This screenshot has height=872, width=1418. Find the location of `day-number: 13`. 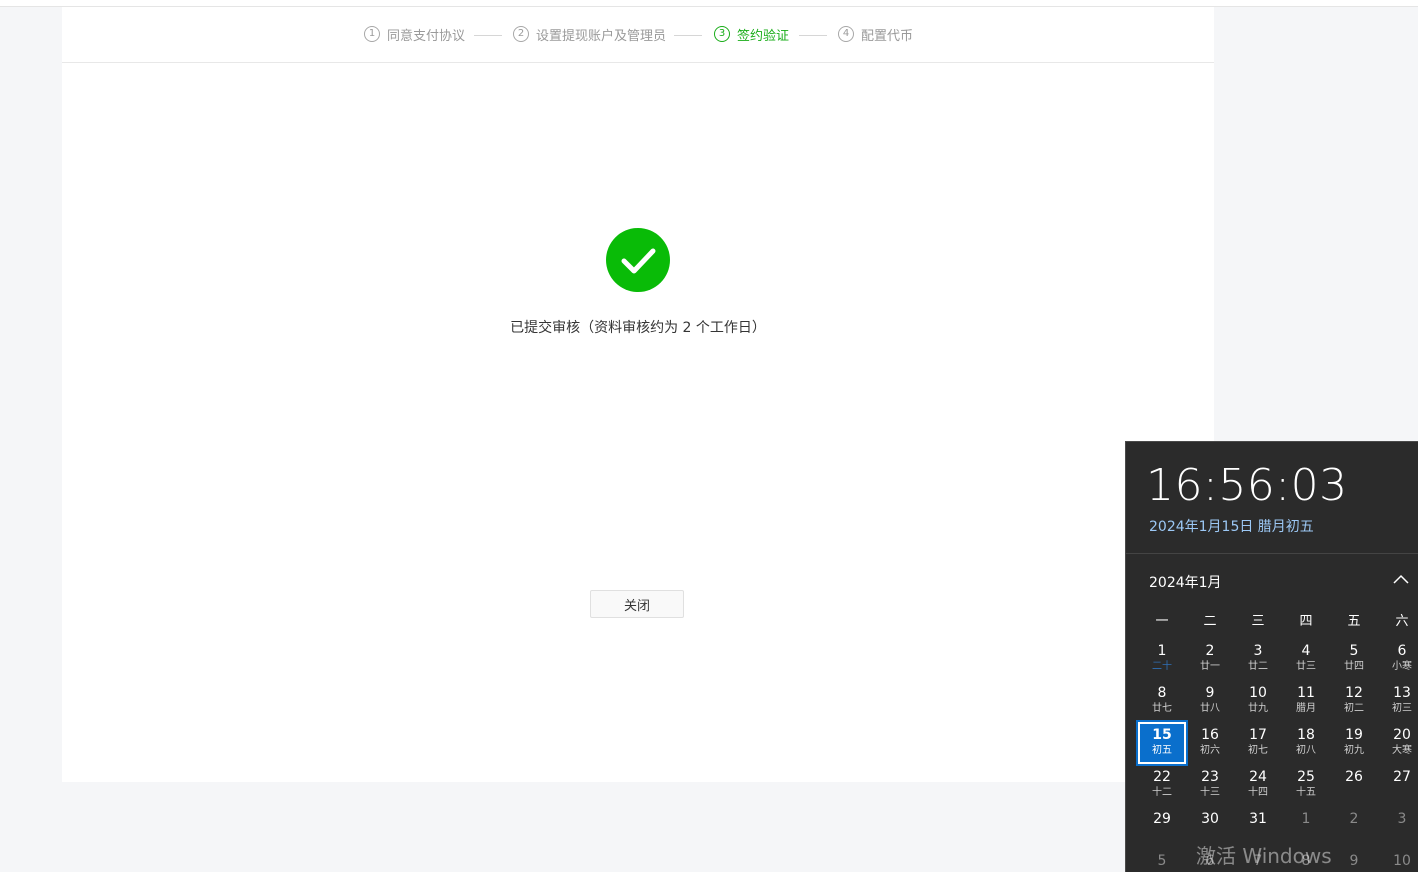

day-number: 13 is located at coordinates (1402, 693).